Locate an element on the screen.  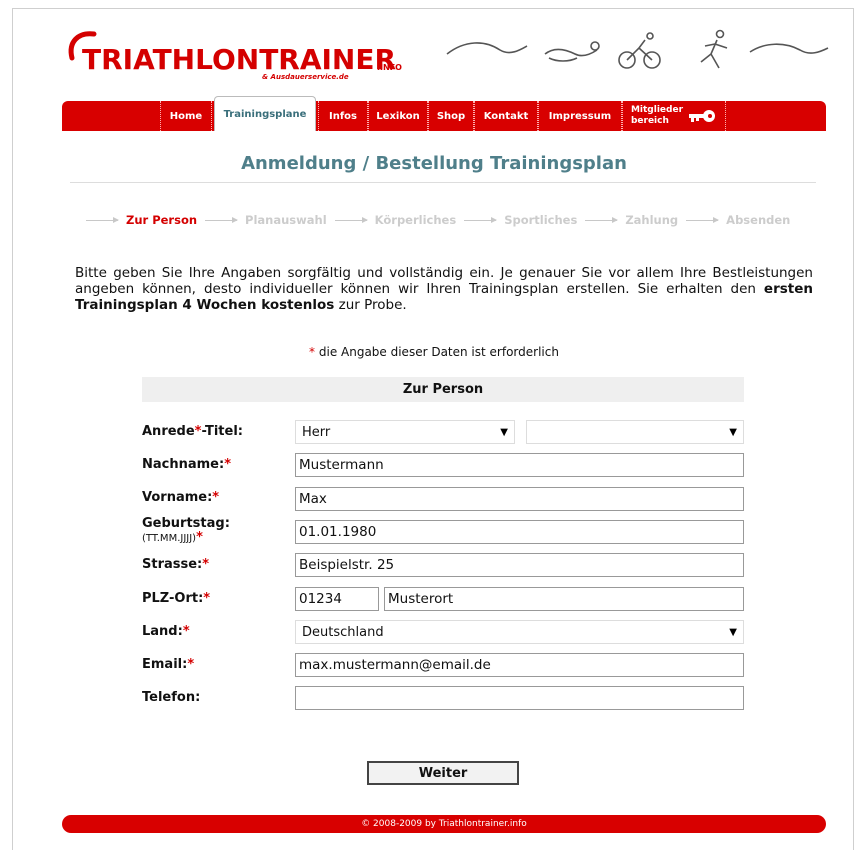
plz-input: 01234 is located at coordinates (337, 599).